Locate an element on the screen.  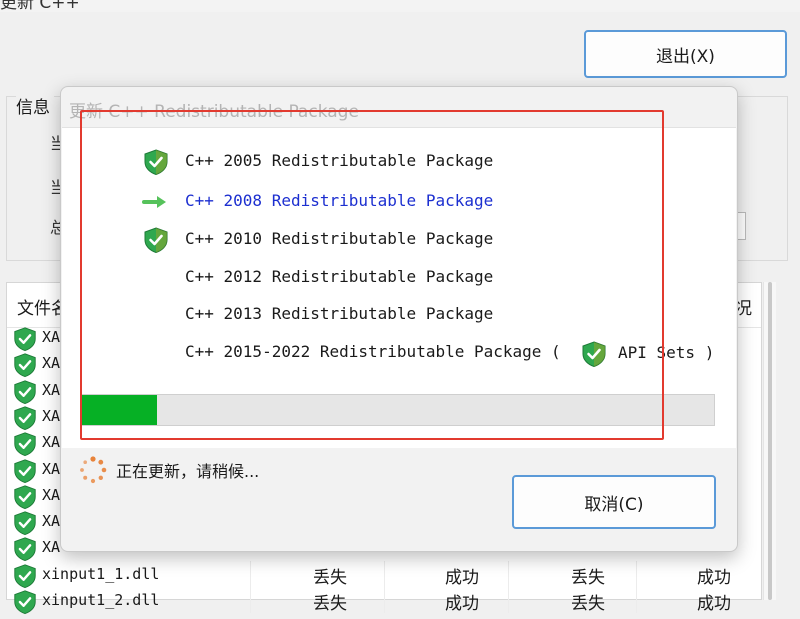
table-row: xinput1_2.dll 丢失 成功 丢失 成功 is located at coordinates (383, 601).